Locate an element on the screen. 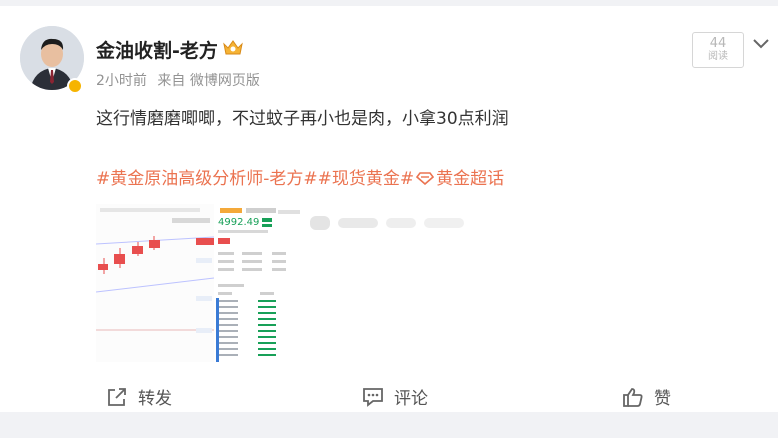  post-image-chart: 4992.49 is located at coordinates (200, 283).